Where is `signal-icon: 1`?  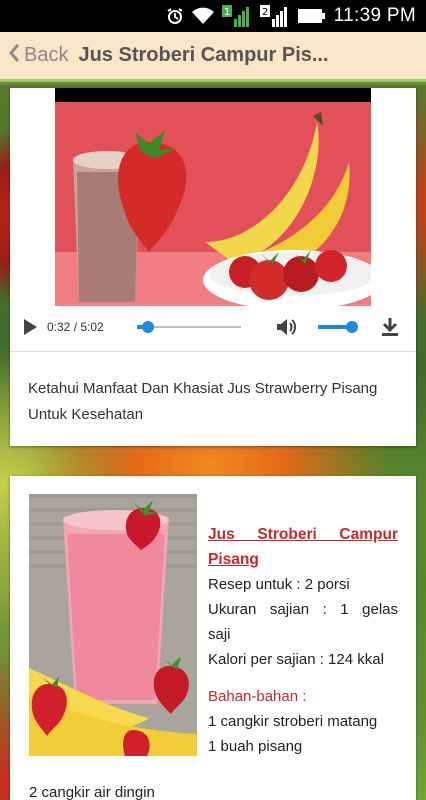
signal-icon: 1 is located at coordinates (236, 16).